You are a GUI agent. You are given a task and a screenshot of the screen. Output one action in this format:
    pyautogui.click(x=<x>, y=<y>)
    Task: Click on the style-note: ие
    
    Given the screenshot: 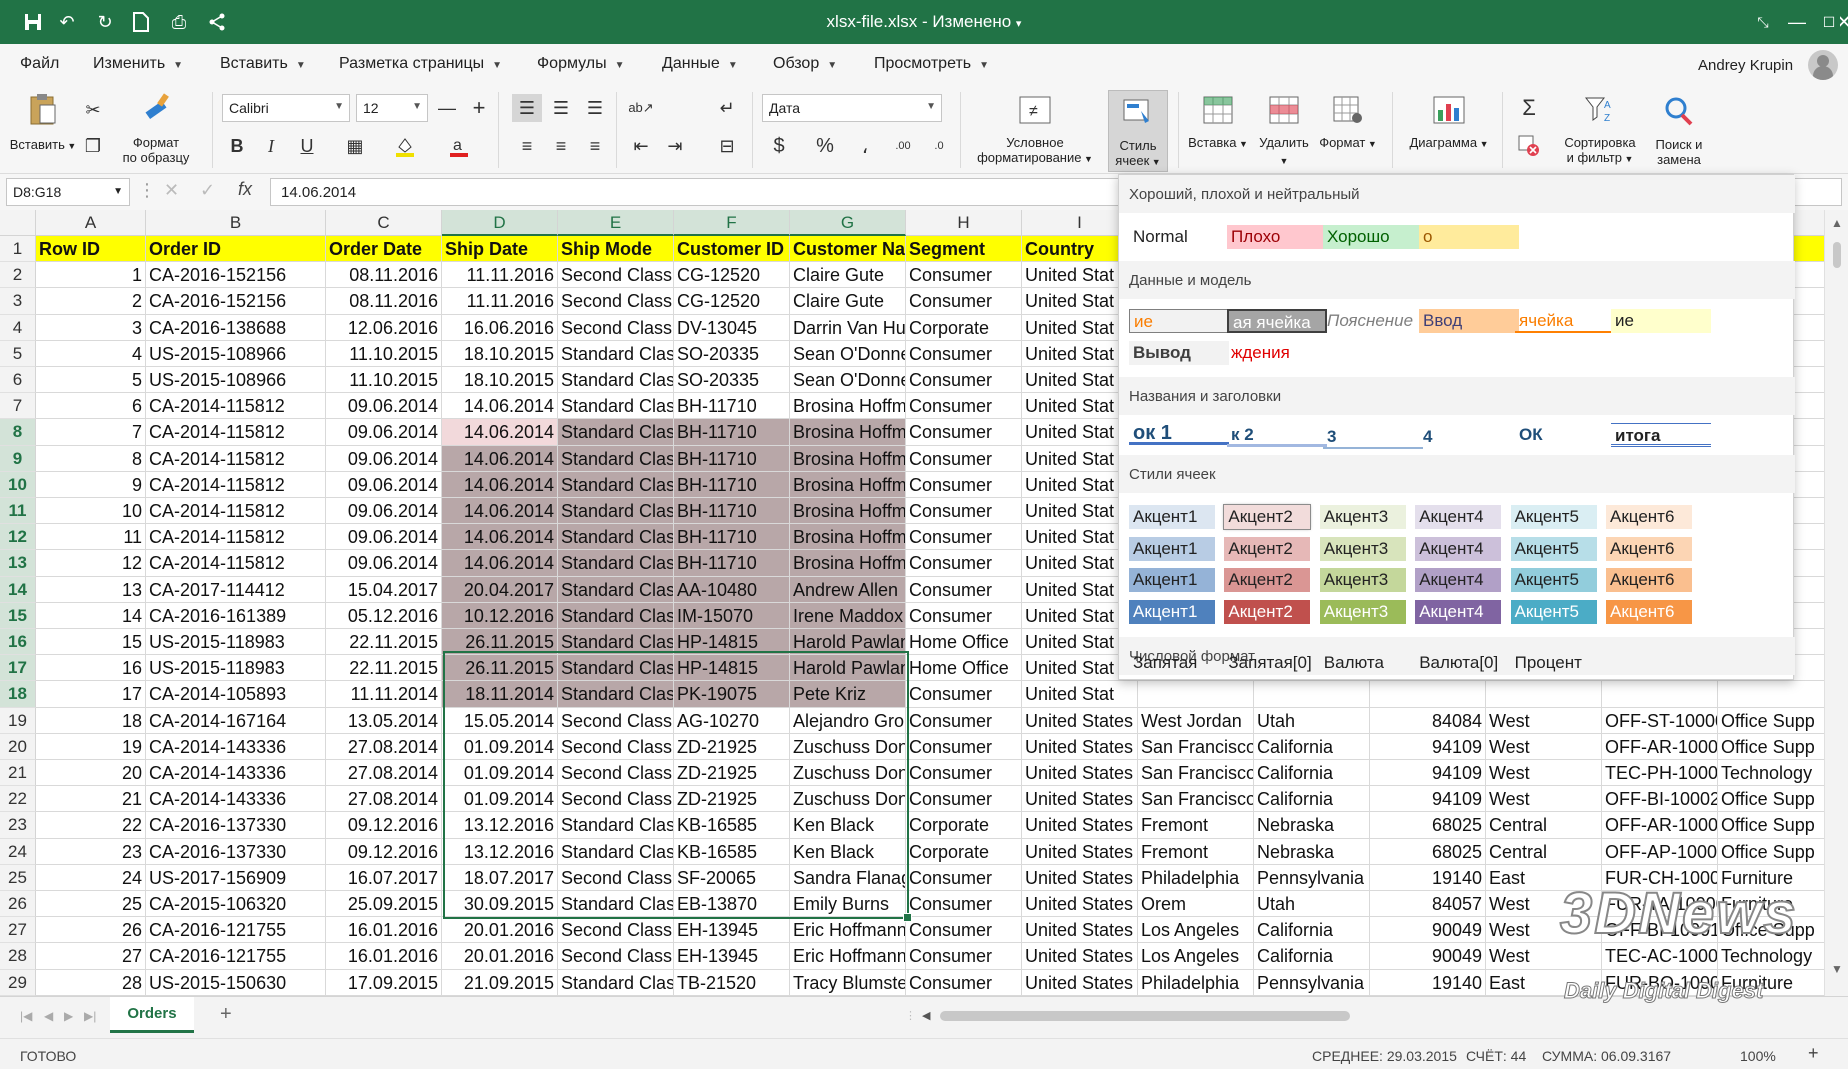 What is the action you would take?
    pyautogui.click(x=1661, y=321)
    